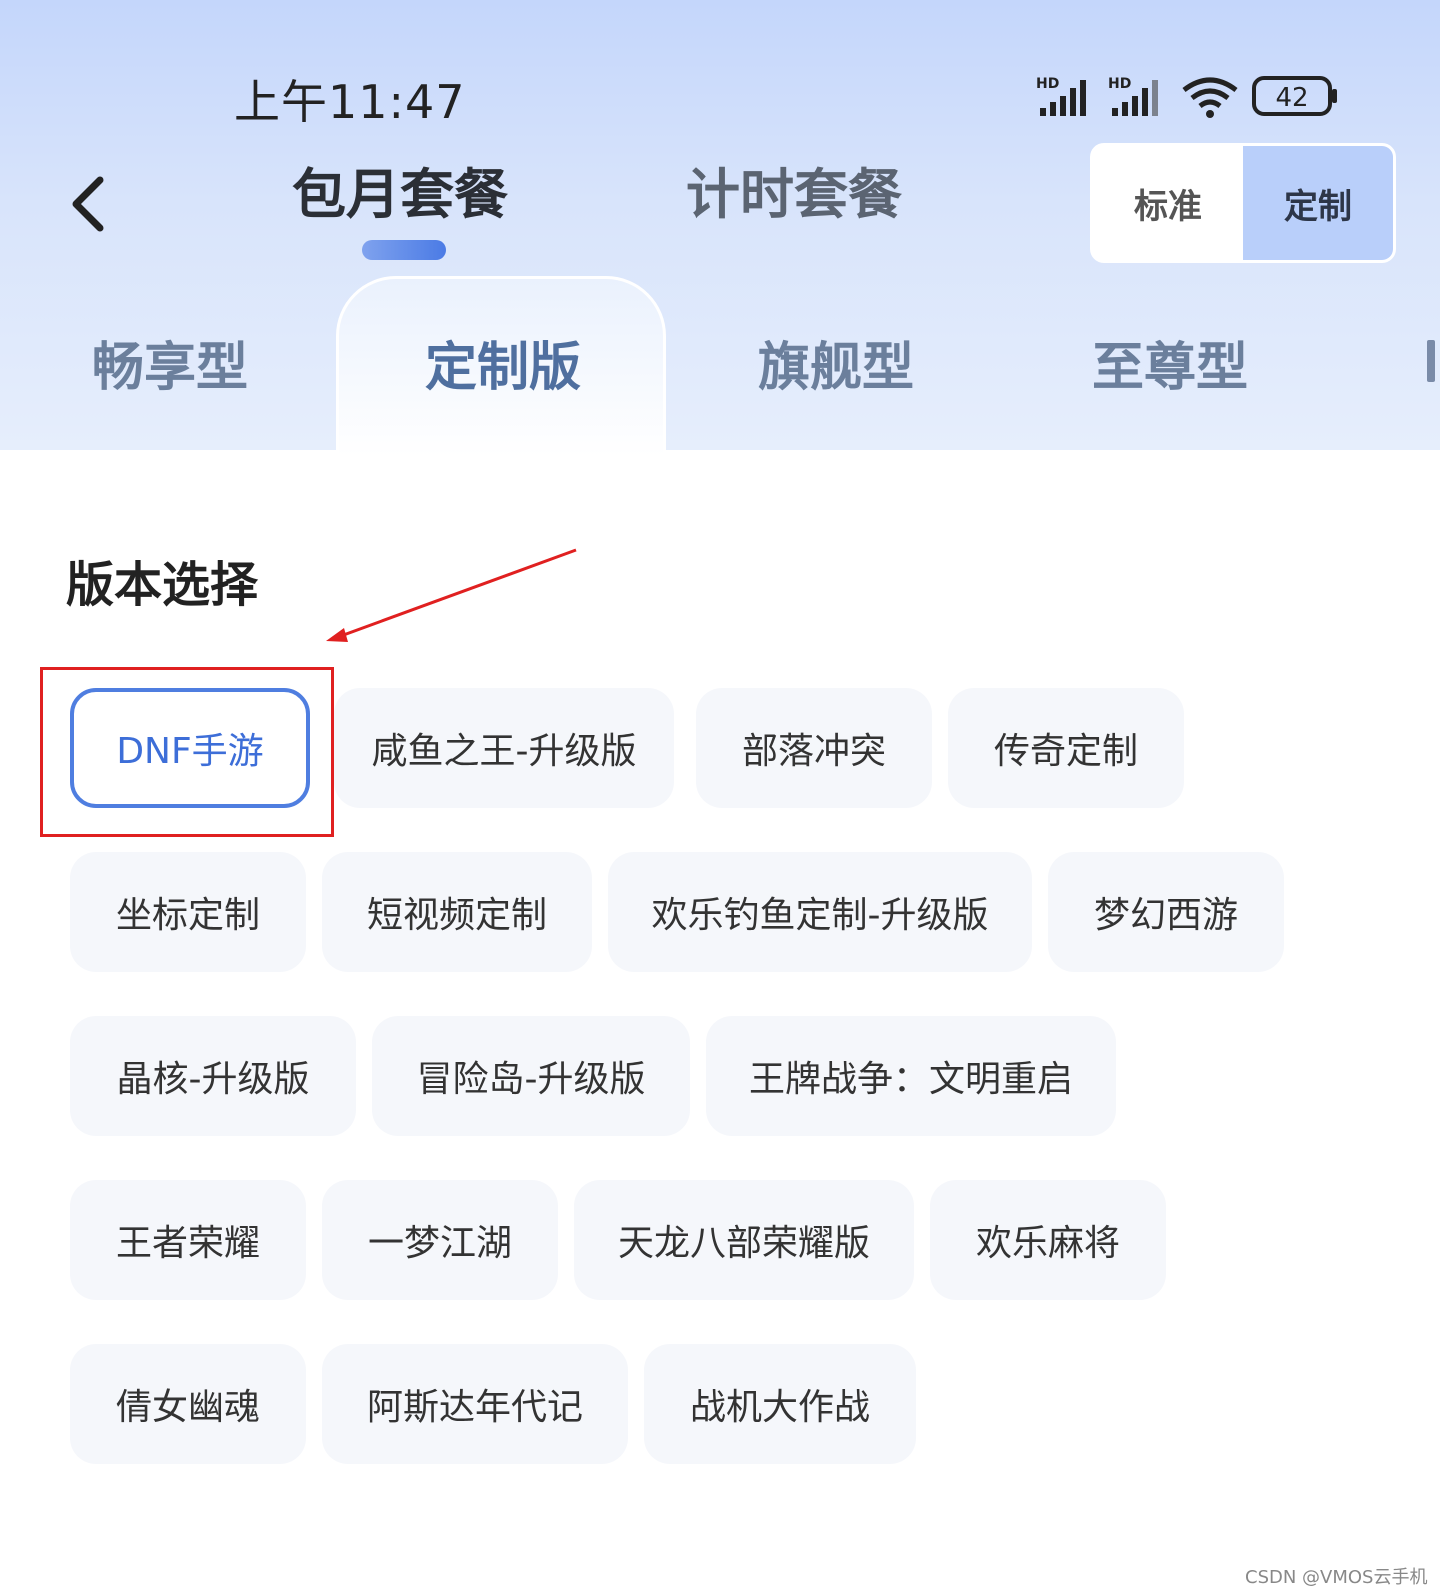 This screenshot has height=1595, width=1440. I want to click on version-chip: 战机大作战, so click(780, 1404).